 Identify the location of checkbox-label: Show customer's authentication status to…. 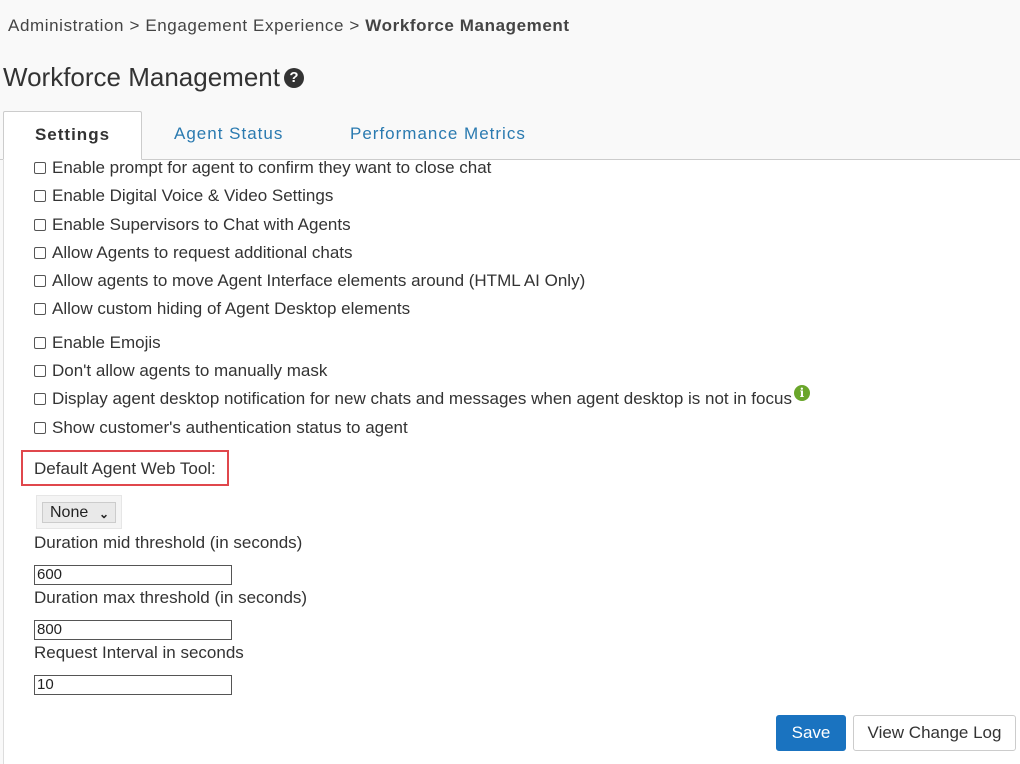
(230, 427).